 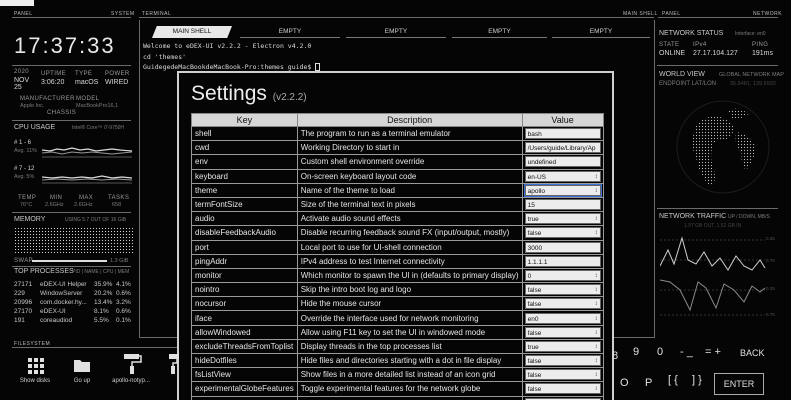 I want to click on process-name: eDEX-UI, so click(x=53, y=311).